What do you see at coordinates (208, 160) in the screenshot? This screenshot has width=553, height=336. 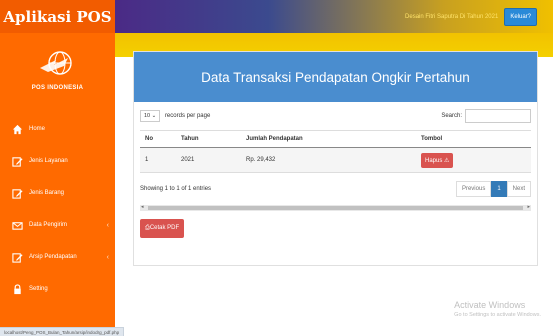 I see `cell-tahun: 2021` at bounding box center [208, 160].